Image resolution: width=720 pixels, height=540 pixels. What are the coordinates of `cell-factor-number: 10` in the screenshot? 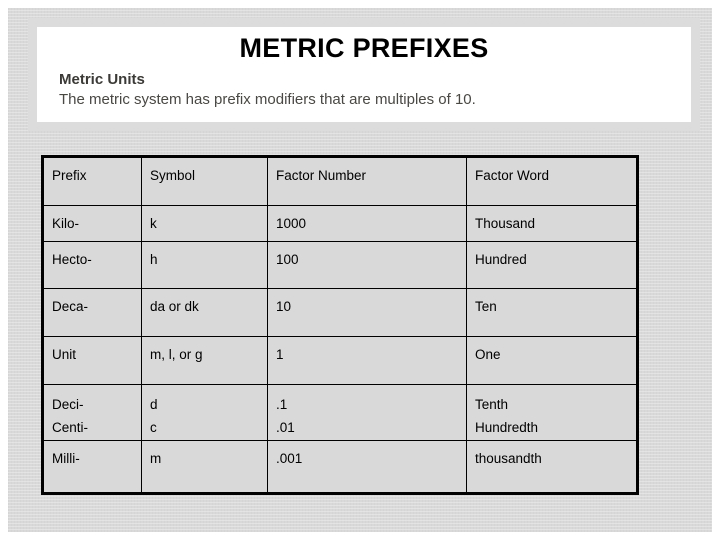 It's located at (367, 312).